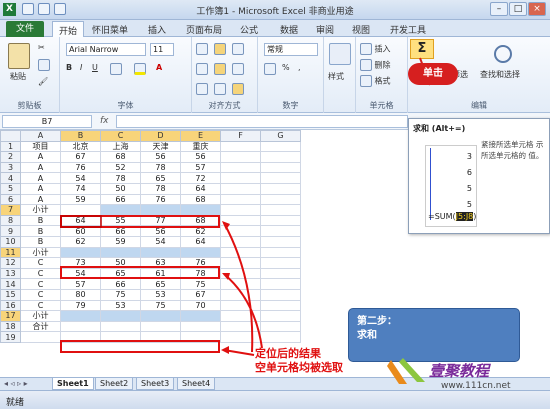 This screenshot has height=409, width=550. What do you see at coordinates (476, 385) in the screenshot?
I see `watermark-url: www.111cn.net` at bounding box center [476, 385].